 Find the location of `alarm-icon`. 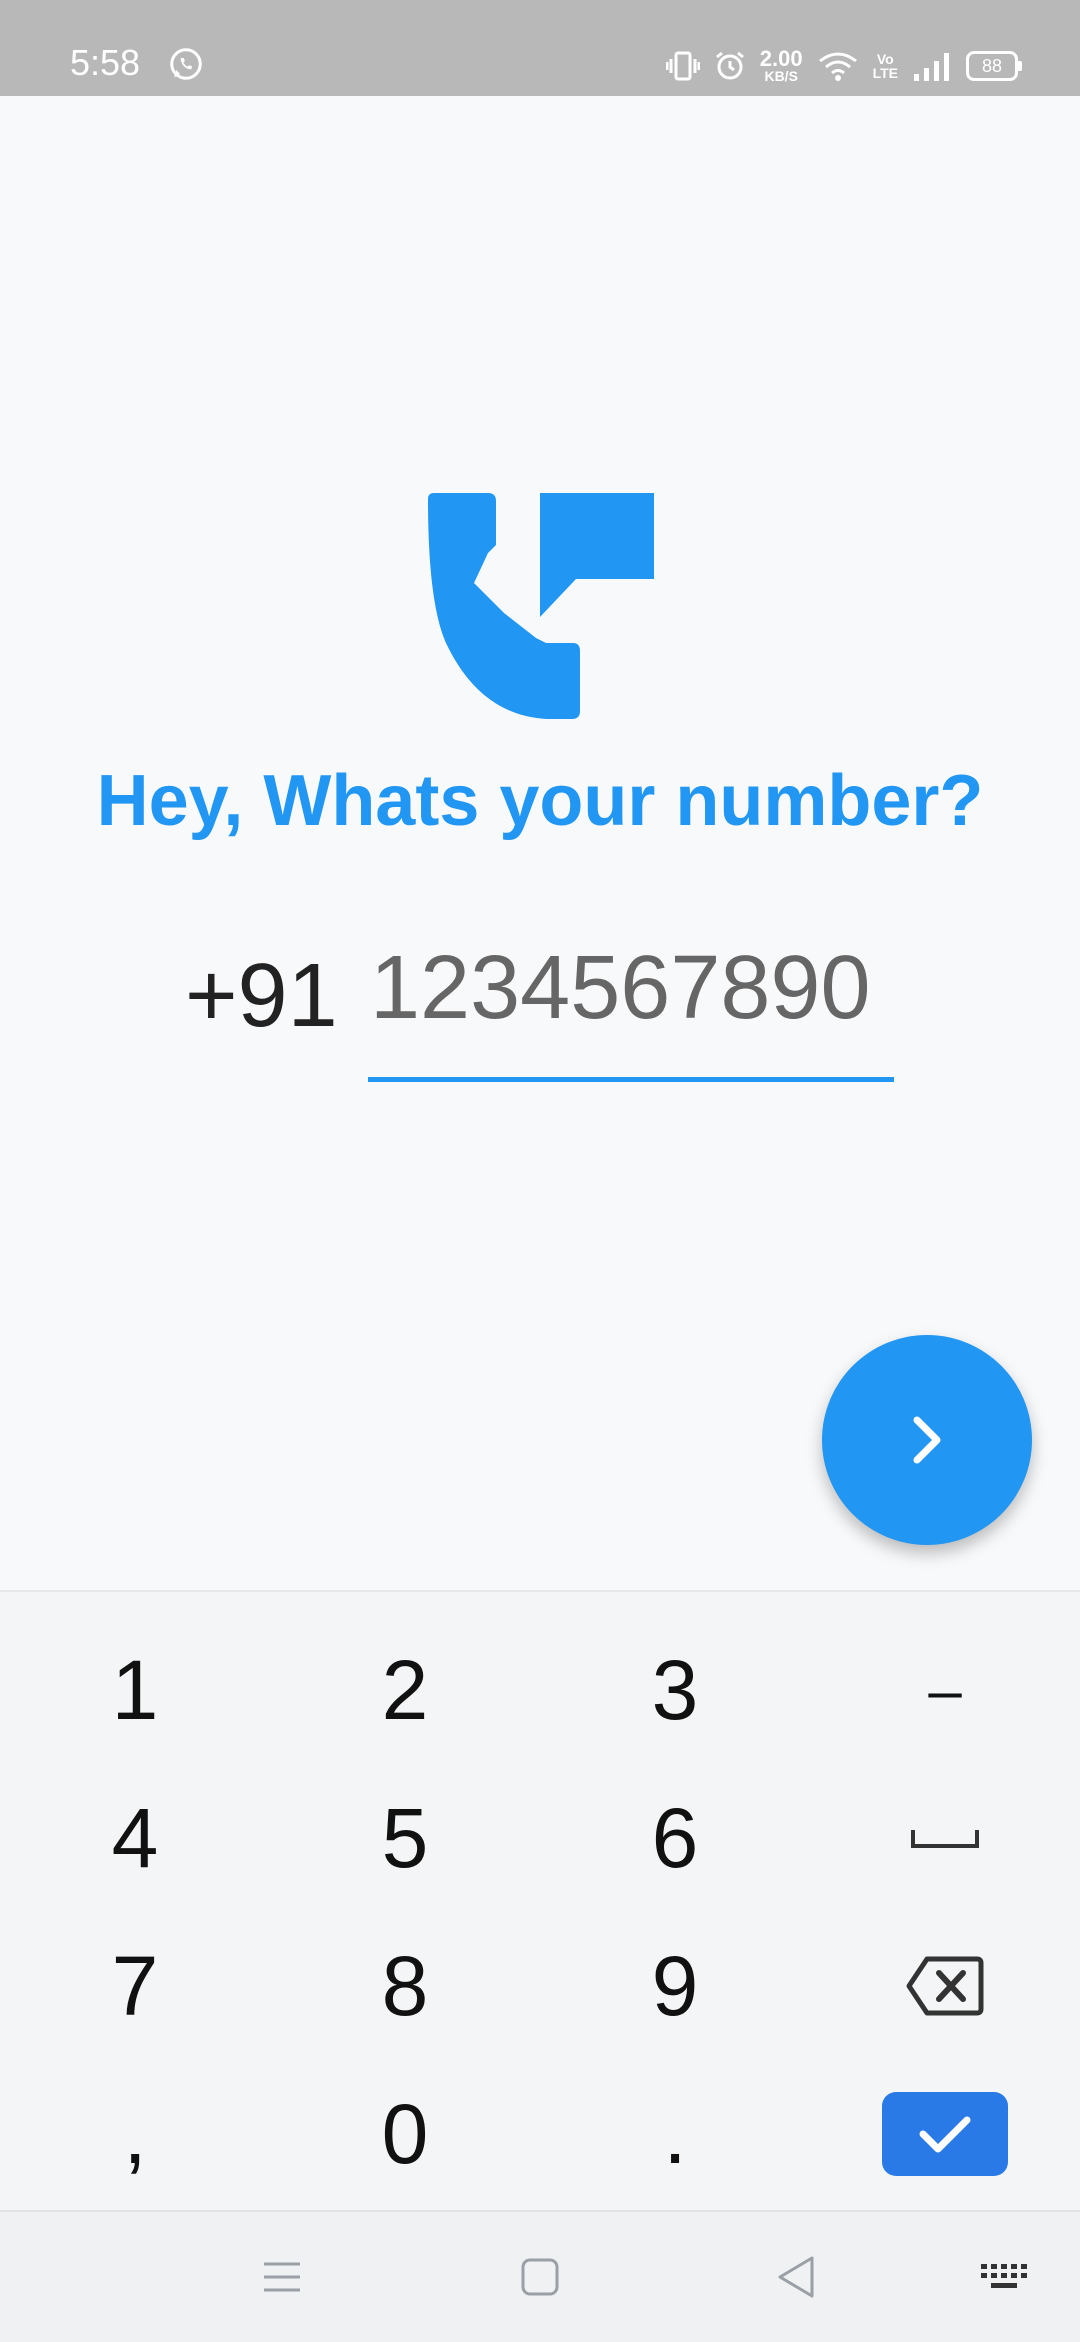

alarm-icon is located at coordinates (729, 65).